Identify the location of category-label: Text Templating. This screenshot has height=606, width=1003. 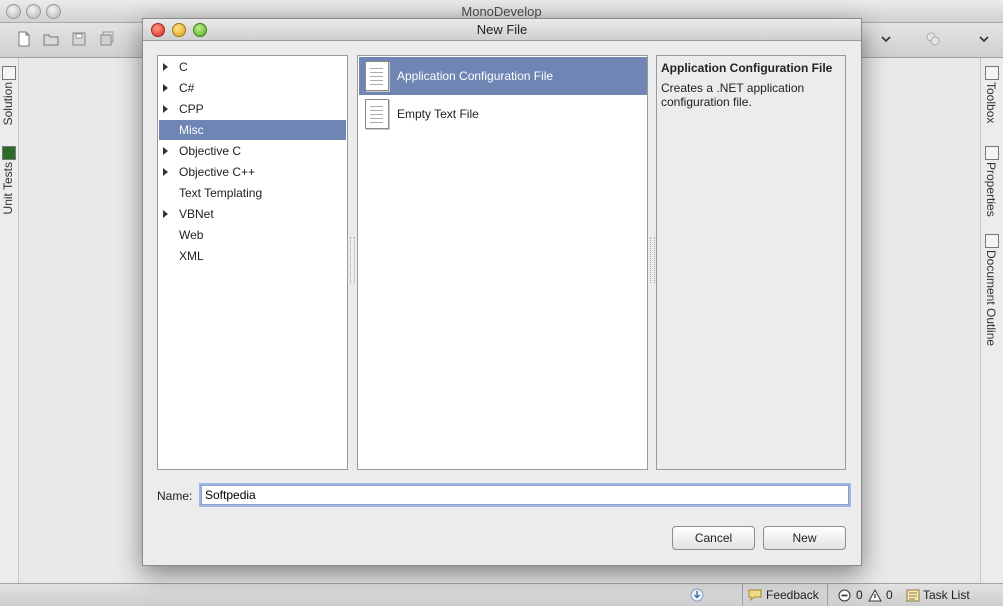
(221, 193).